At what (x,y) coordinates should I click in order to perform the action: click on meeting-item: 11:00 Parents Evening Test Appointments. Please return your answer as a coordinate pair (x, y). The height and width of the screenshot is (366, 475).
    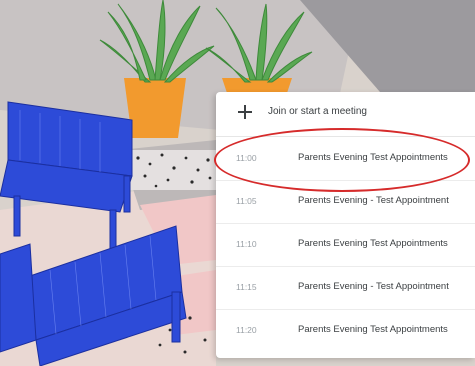
    Looking at the image, I should click on (345, 159).